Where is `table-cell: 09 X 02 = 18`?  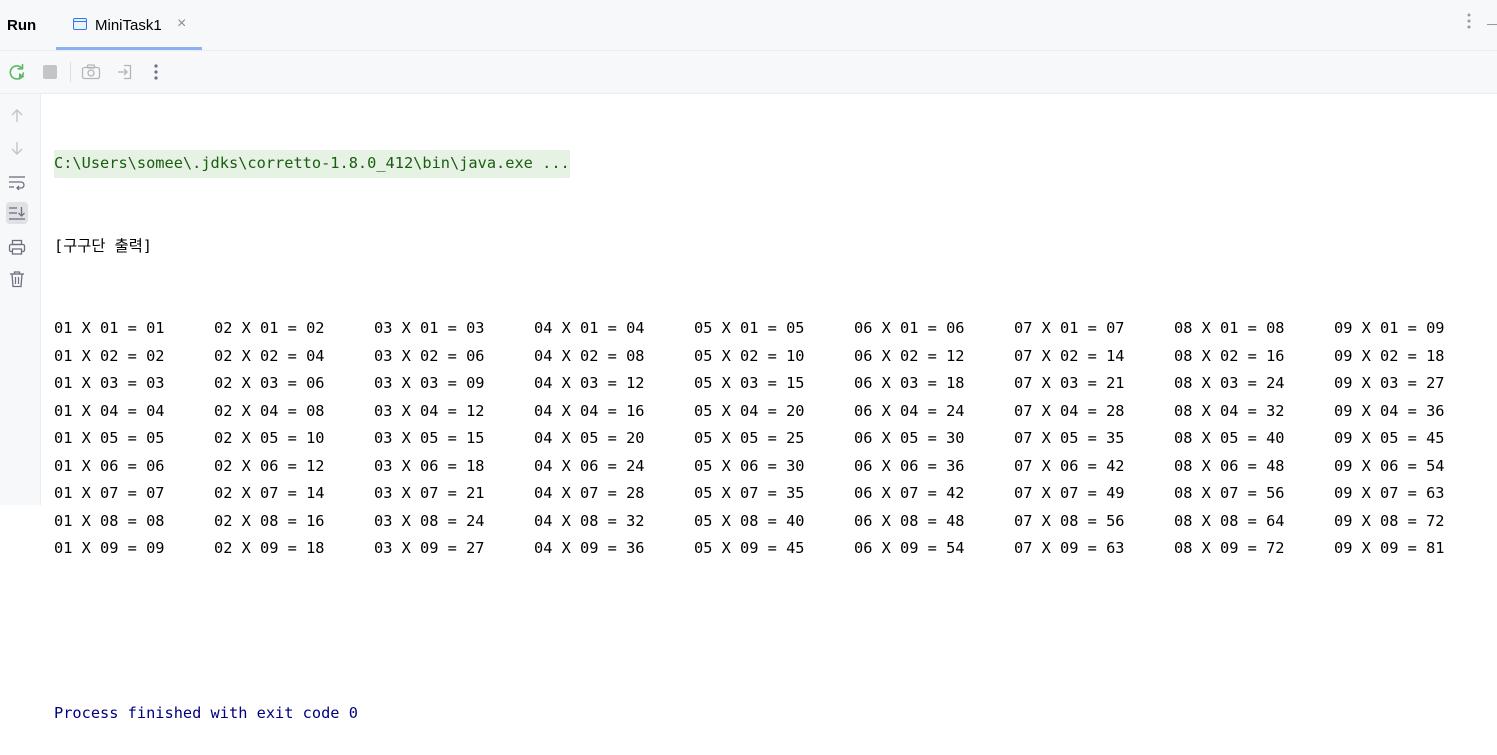
table-cell: 09 X 02 = 18 is located at coordinates (1389, 355).